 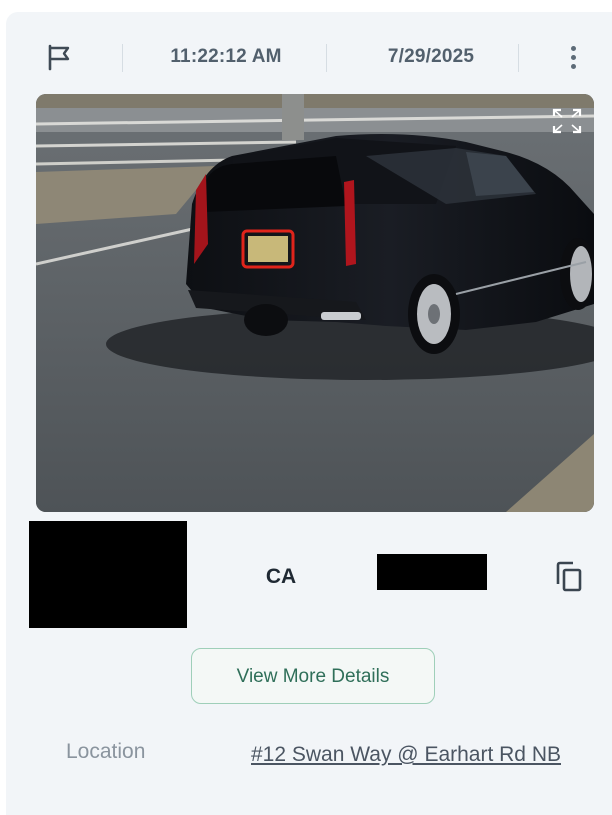 What do you see at coordinates (567, 121) in the screenshot?
I see `fullscreen-expand-icon` at bounding box center [567, 121].